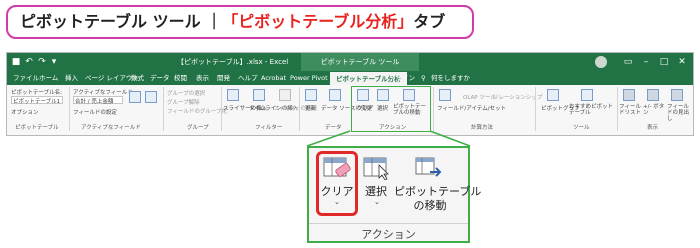  What do you see at coordinates (377, 202) in the screenshot?
I see `select-chevron-icon: ⌄` at bounding box center [377, 202].